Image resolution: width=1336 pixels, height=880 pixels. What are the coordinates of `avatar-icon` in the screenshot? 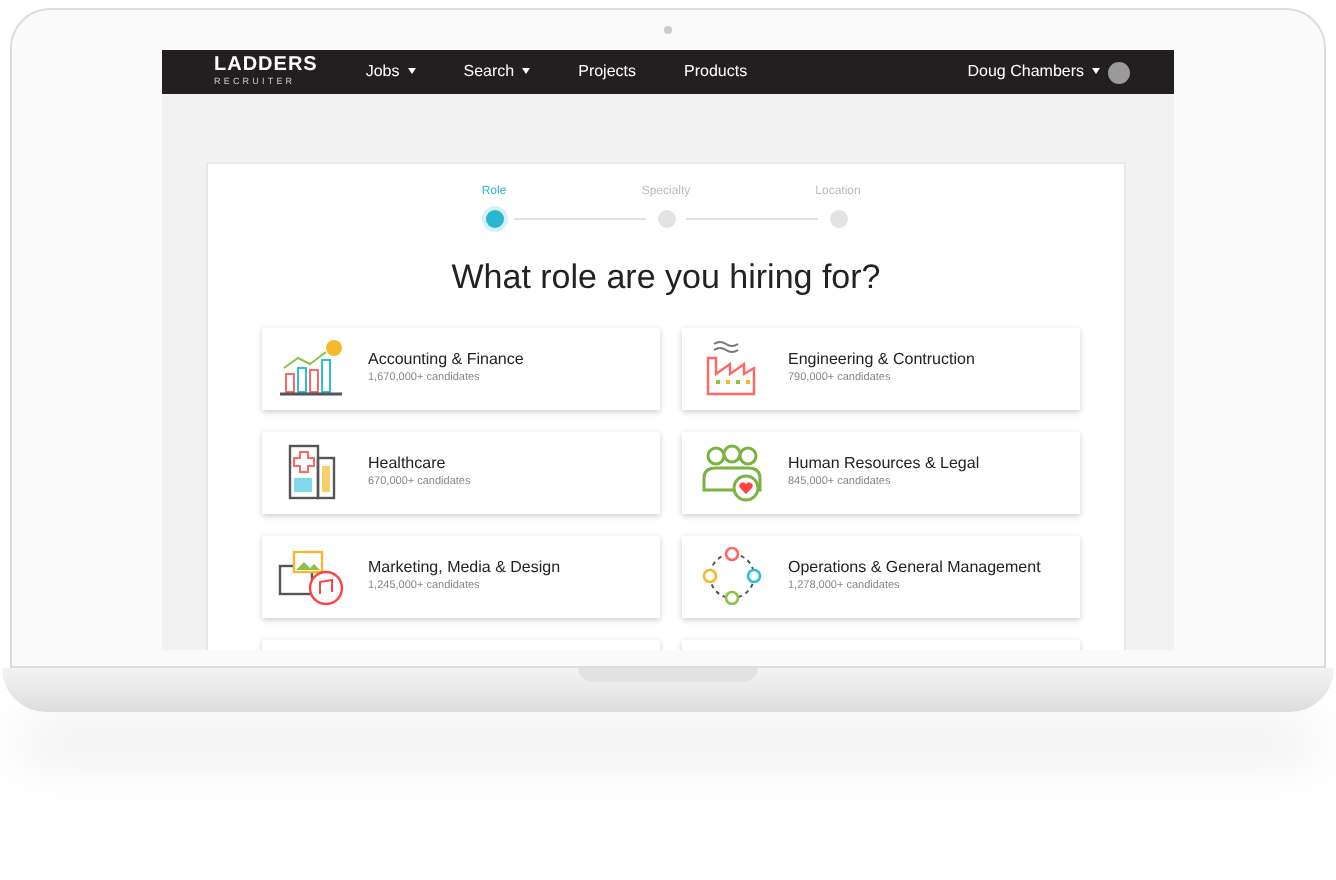 It's located at (1119, 72).